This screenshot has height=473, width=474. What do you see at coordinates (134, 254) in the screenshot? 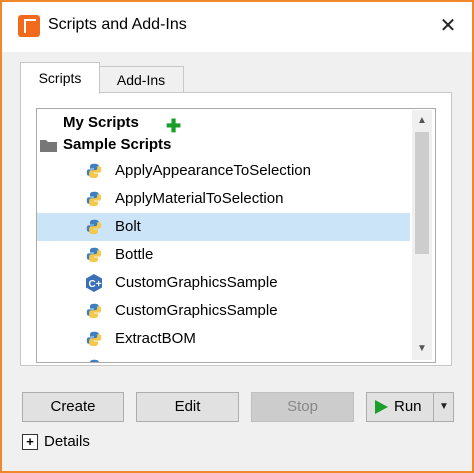
I see `script-label: Bottle` at bounding box center [134, 254].